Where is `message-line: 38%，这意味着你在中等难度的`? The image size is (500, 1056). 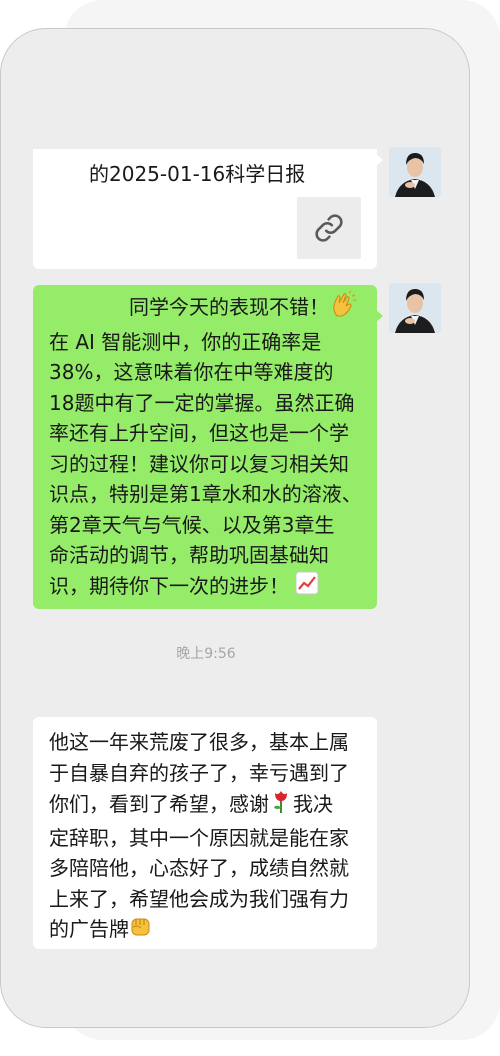
message-line: 38%，这意味着你在中等难度的 is located at coordinates (191, 372).